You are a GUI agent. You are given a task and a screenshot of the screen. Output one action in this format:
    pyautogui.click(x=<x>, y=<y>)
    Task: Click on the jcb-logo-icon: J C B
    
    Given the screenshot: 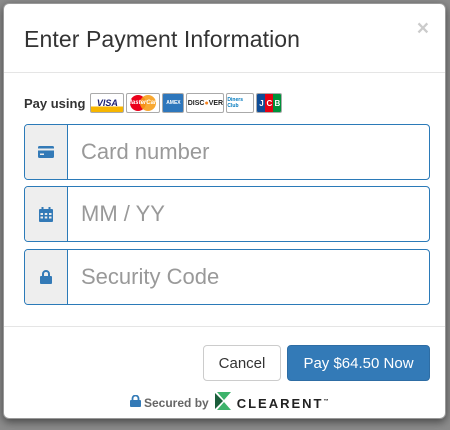 What is the action you would take?
    pyautogui.click(x=269, y=103)
    